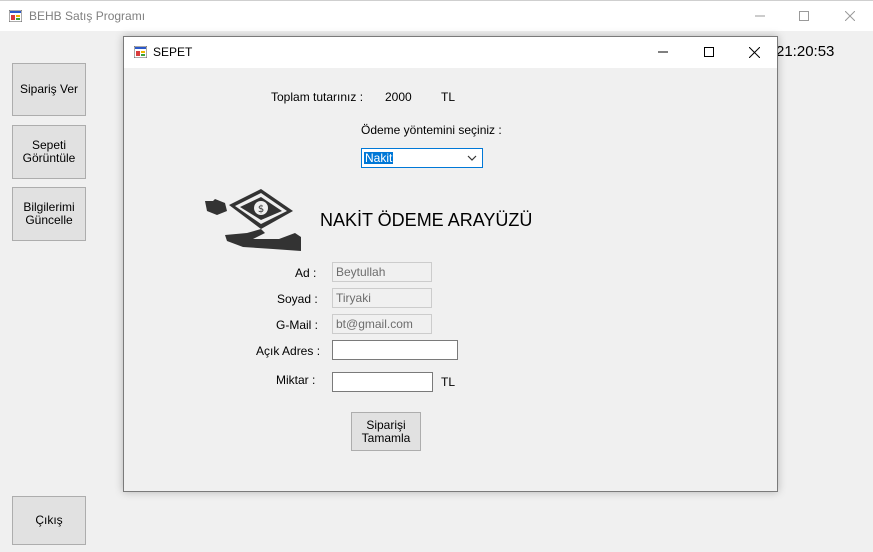 The width and height of the screenshot is (873, 552). Describe the element at coordinates (805, 51) in the screenshot. I see `clock-label: 21:20:53` at that location.